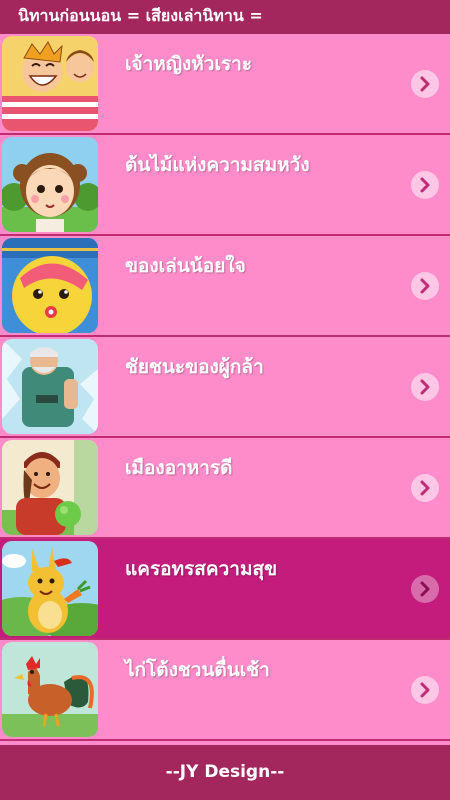 This screenshot has height=800, width=450. I want to click on story-row-laughing-princess: เจ้าหญิงหัวเราะ, so click(225, 84).